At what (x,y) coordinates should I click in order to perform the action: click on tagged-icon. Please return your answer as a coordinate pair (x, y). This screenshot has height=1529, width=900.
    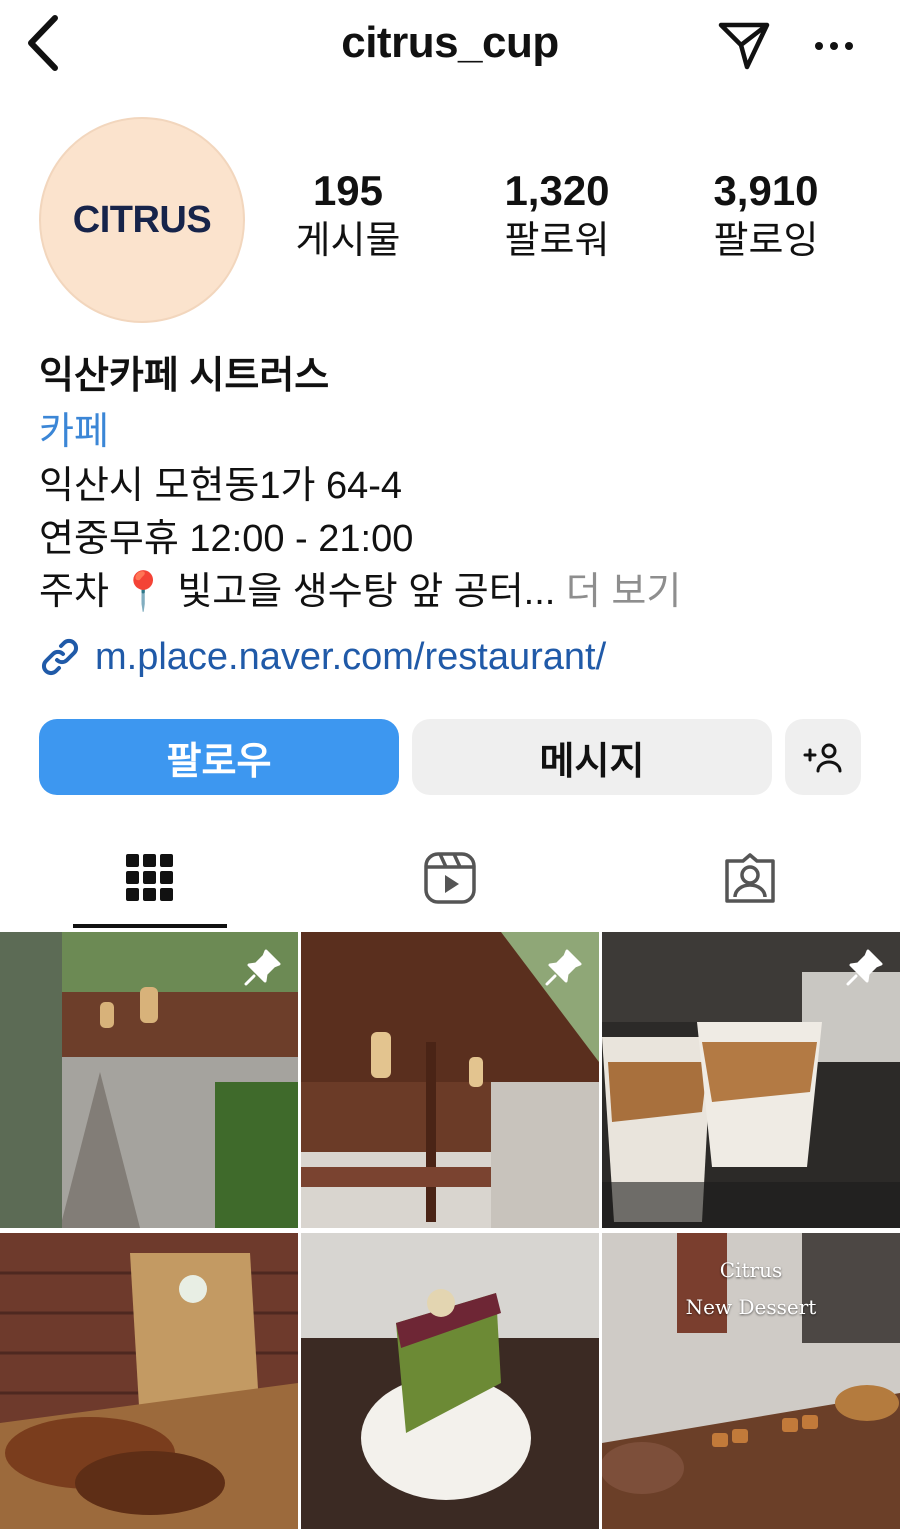
    Looking at the image, I should click on (750, 878).